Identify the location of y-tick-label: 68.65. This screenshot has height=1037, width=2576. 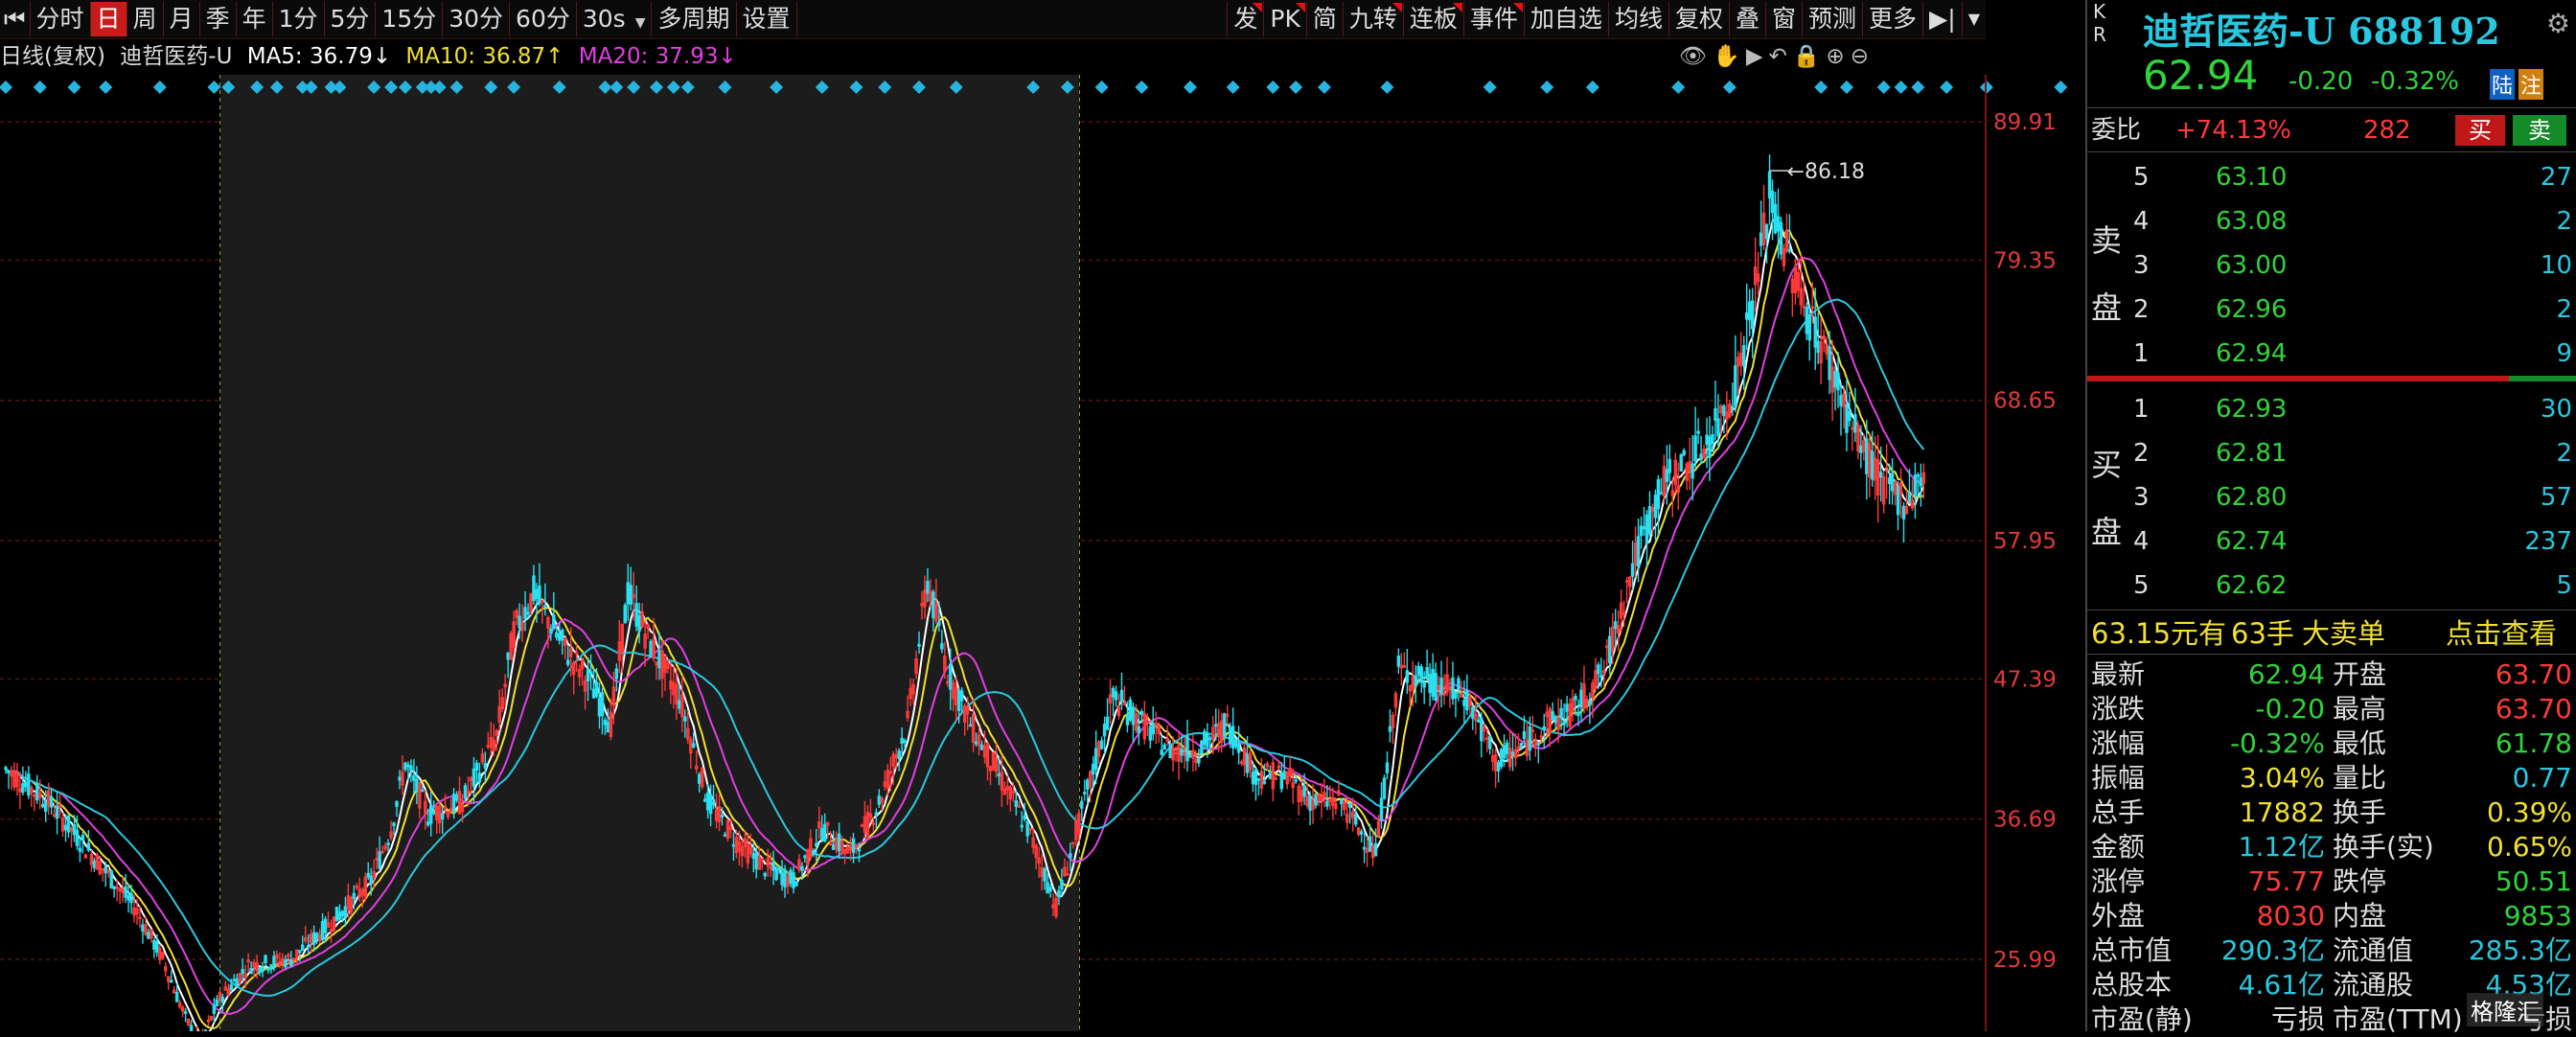
(2025, 402).